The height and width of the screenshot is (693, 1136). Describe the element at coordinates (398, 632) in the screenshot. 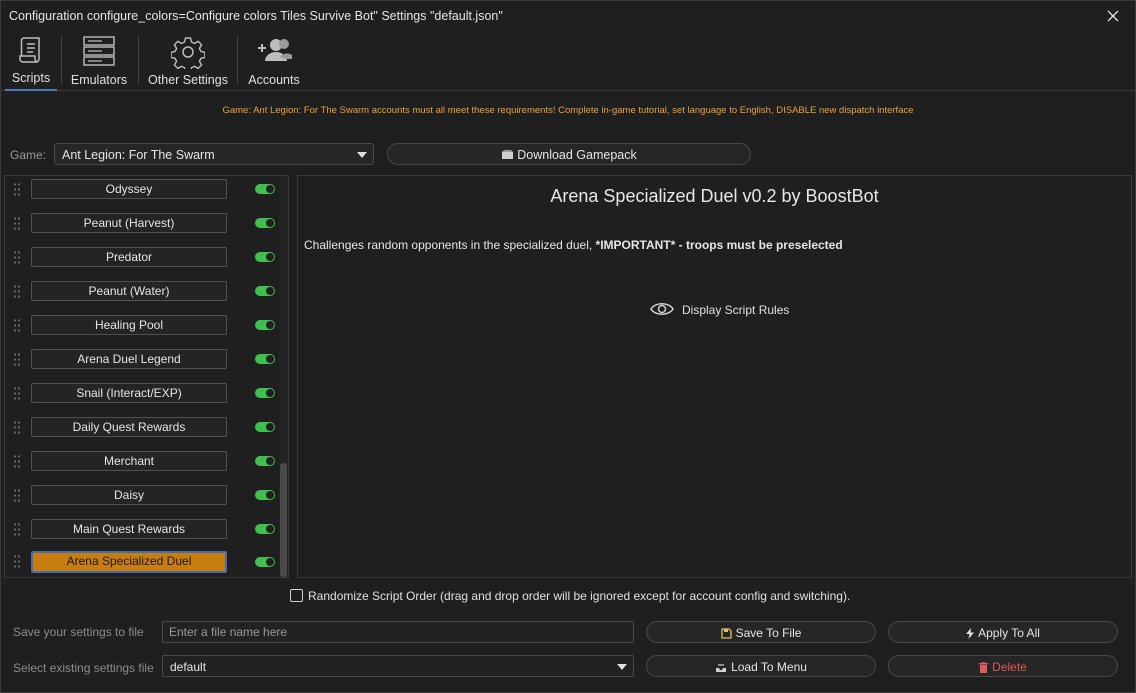

I see `filename-input` at that location.